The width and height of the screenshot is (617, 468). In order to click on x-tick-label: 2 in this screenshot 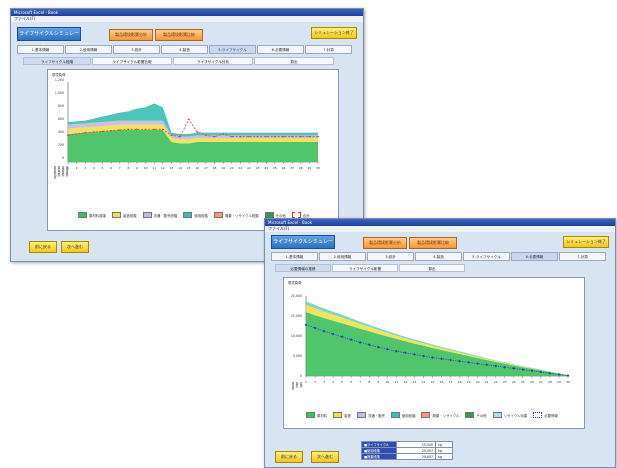, I will do `click(77, 168)`.